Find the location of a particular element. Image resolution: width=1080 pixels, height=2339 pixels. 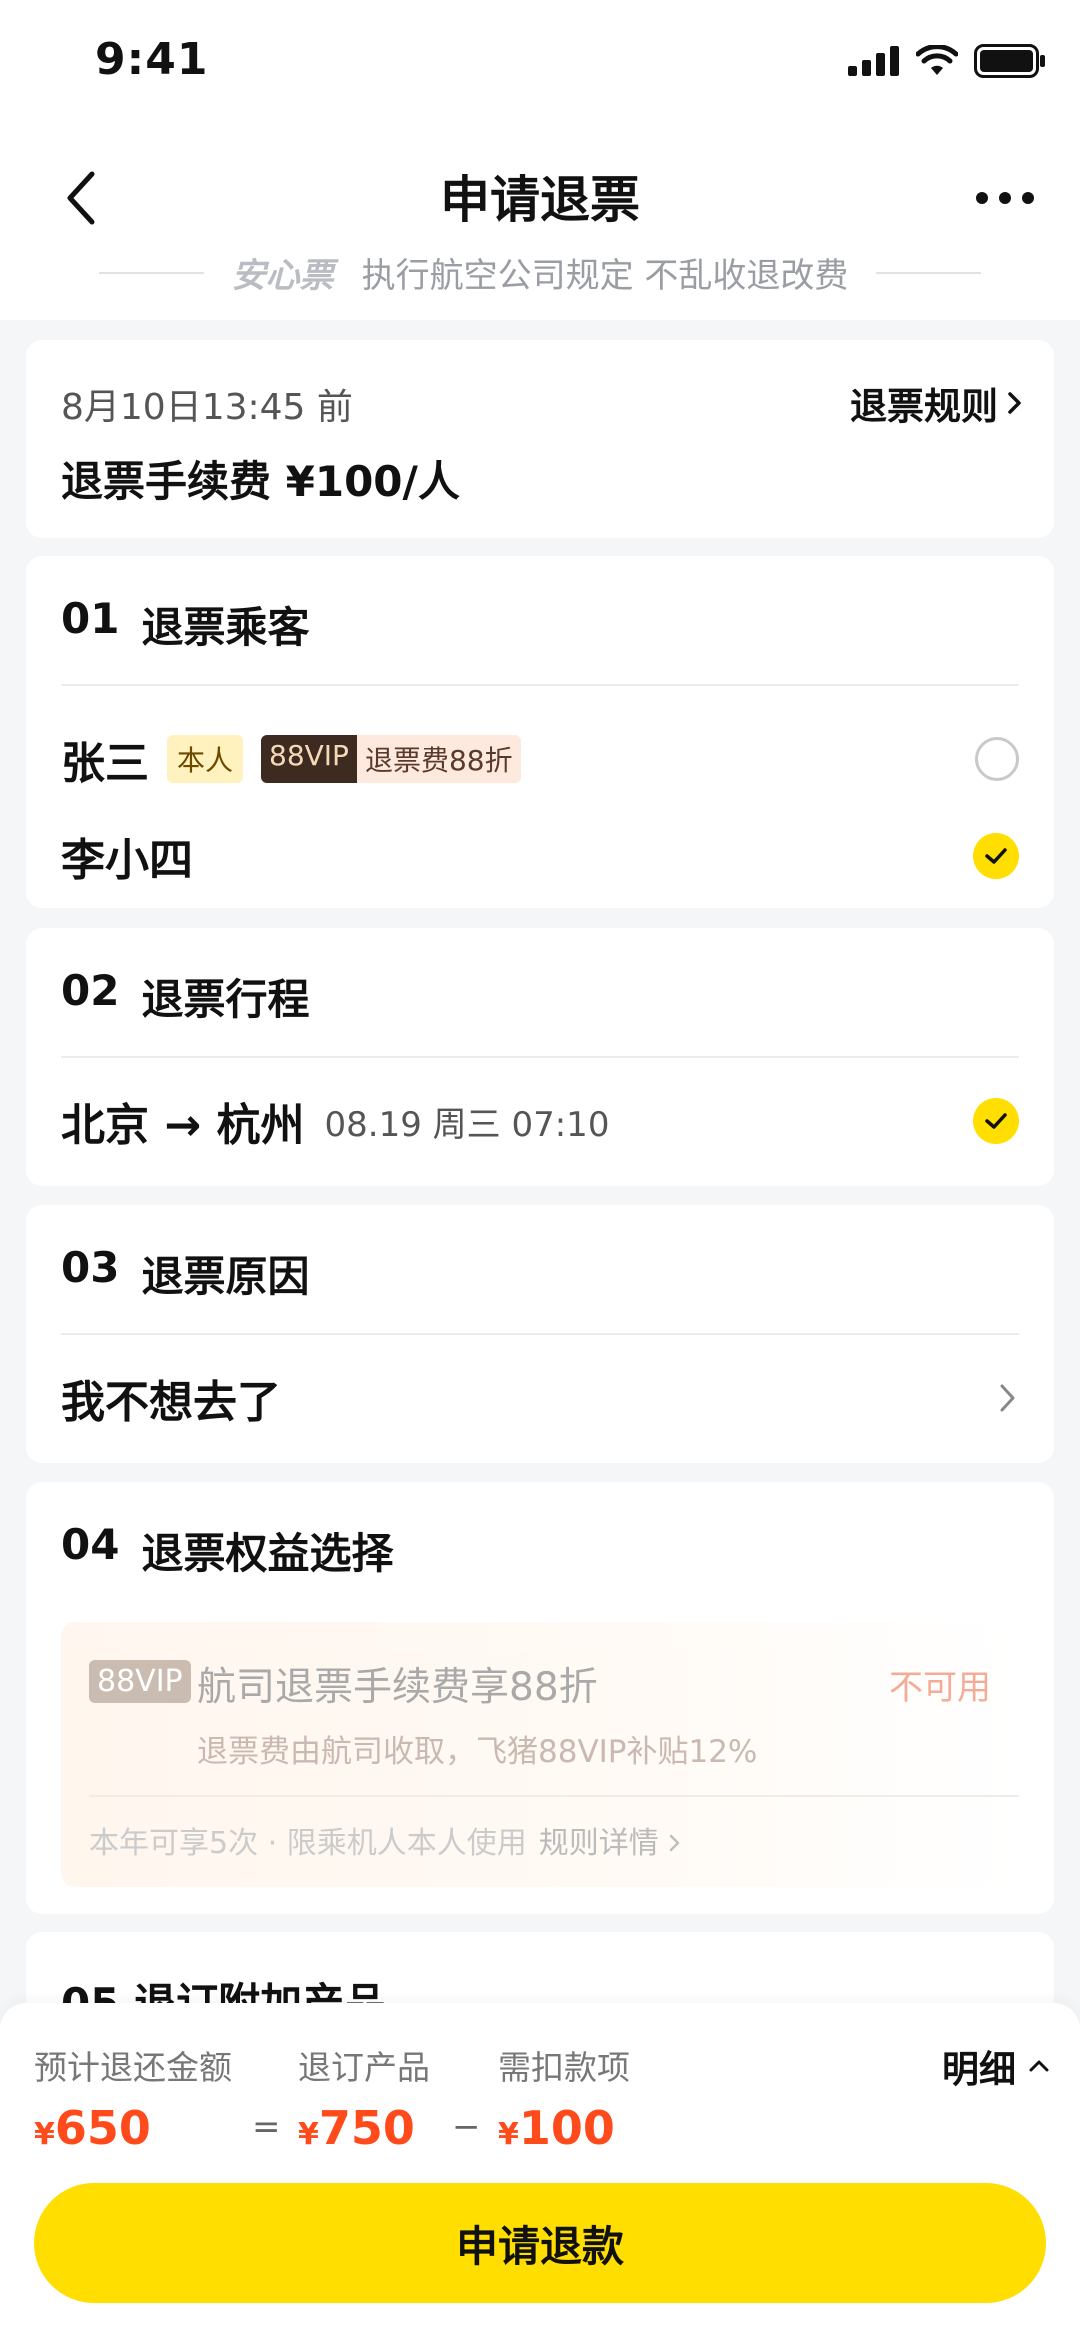

section-title: 04 退票权益选择 is located at coordinates (227, 1550).